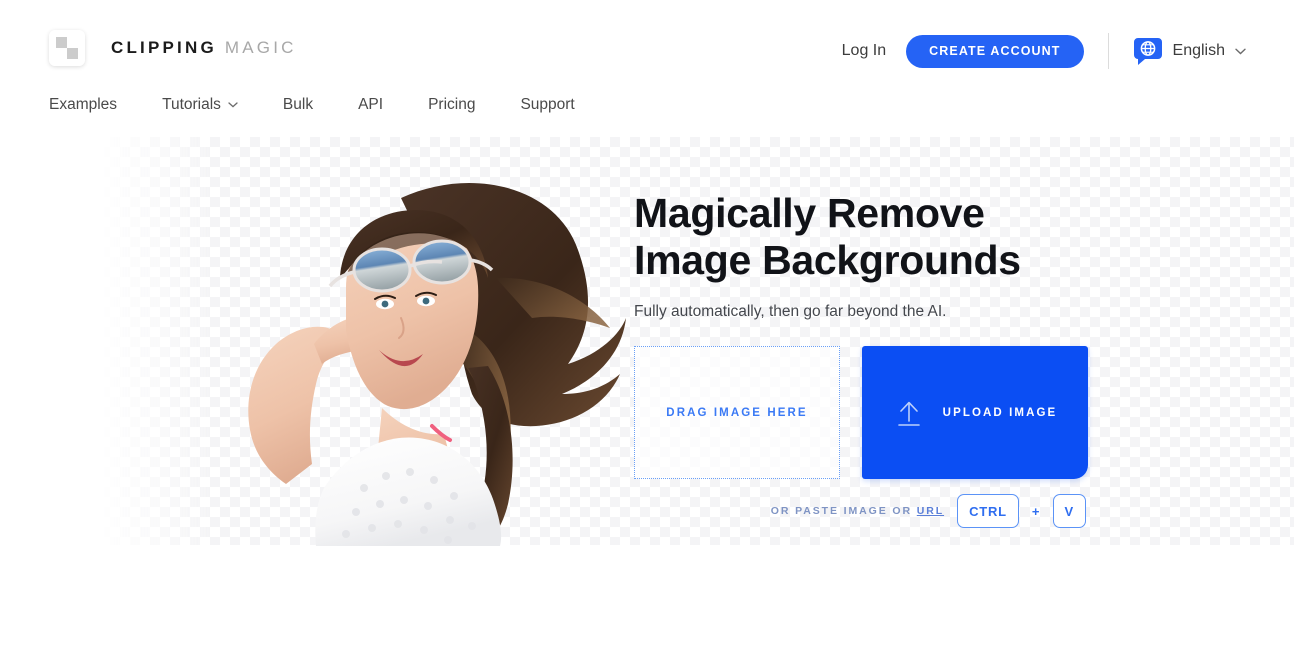  I want to click on upload-controls: DRAG IMAGE HERE UPLOAD IMAGE, so click(861, 412).